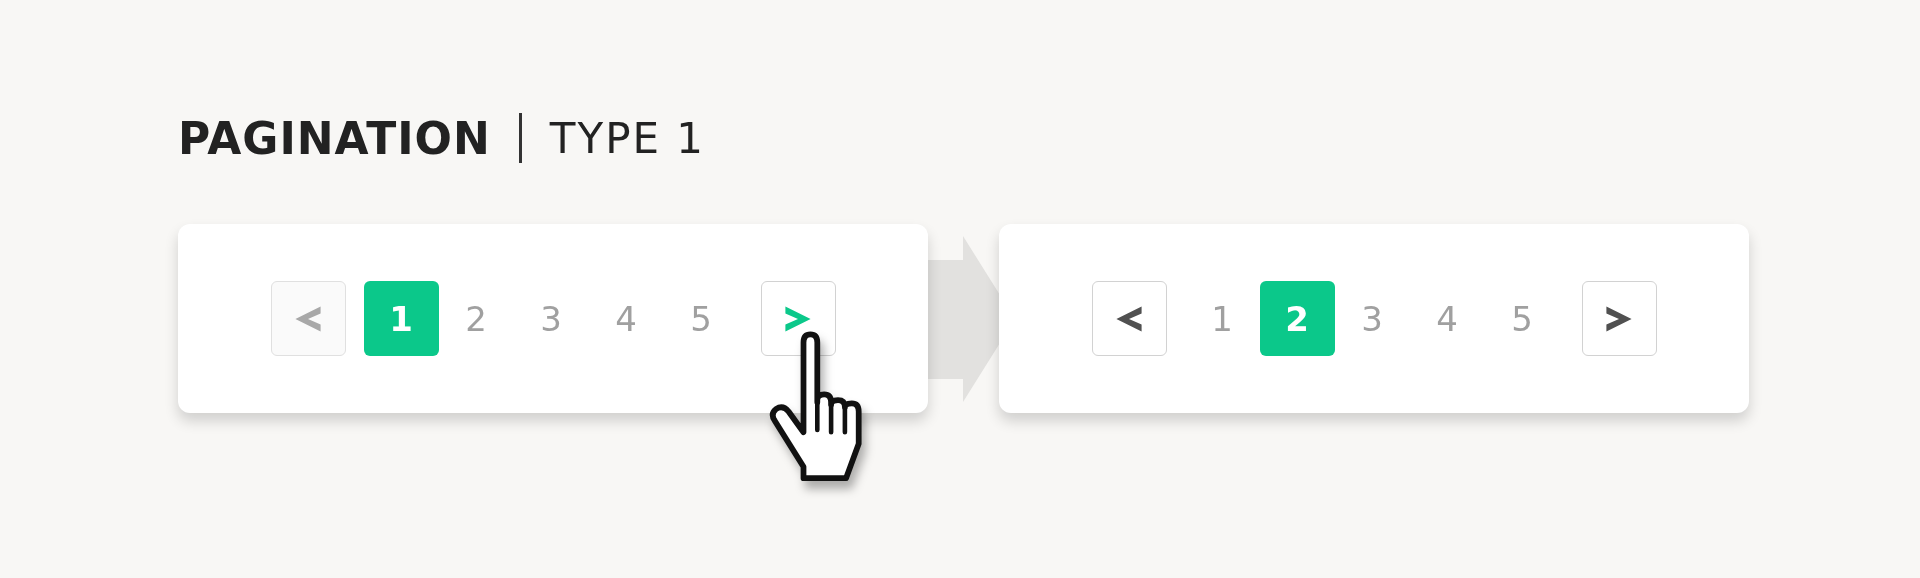 The width and height of the screenshot is (1920, 578). What do you see at coordinates (1129, 318) in the screenshot?
I see `previous-button` at bounding box center [1129, 318].